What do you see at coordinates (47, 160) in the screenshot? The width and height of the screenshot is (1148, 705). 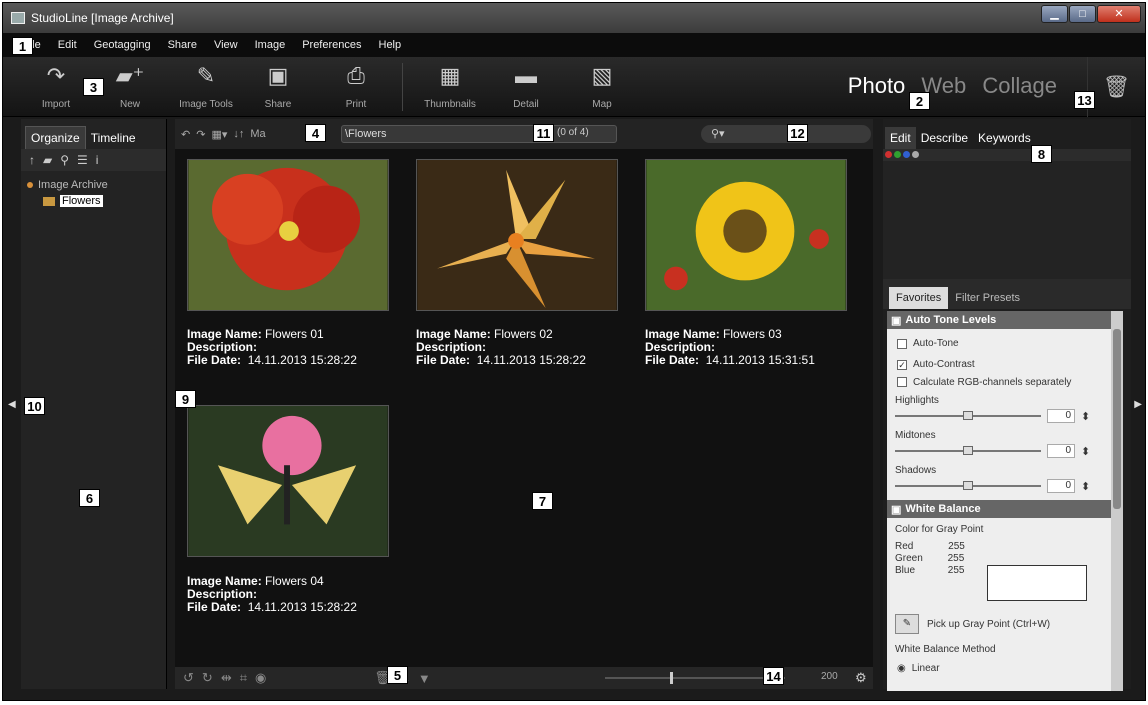 I see `new-folder-icon: ▰` at bounding box center [47, 160].